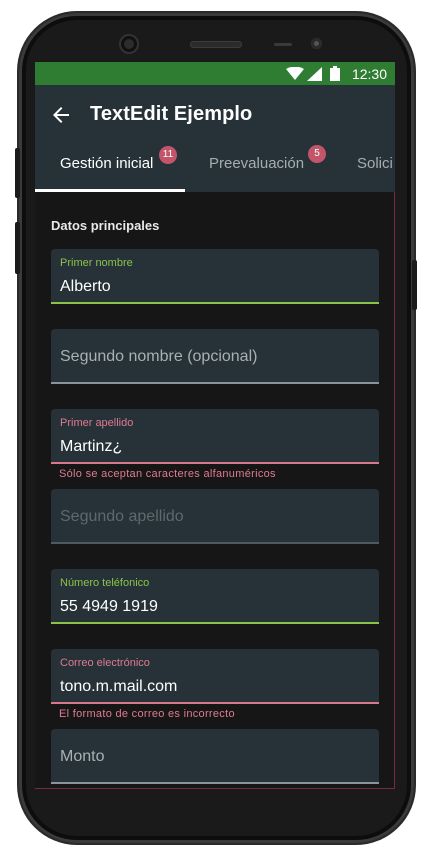 This screenshot has width=432, height=859. I want to click on first-name-field: Primer nombre Alberto, so click(215, 276).